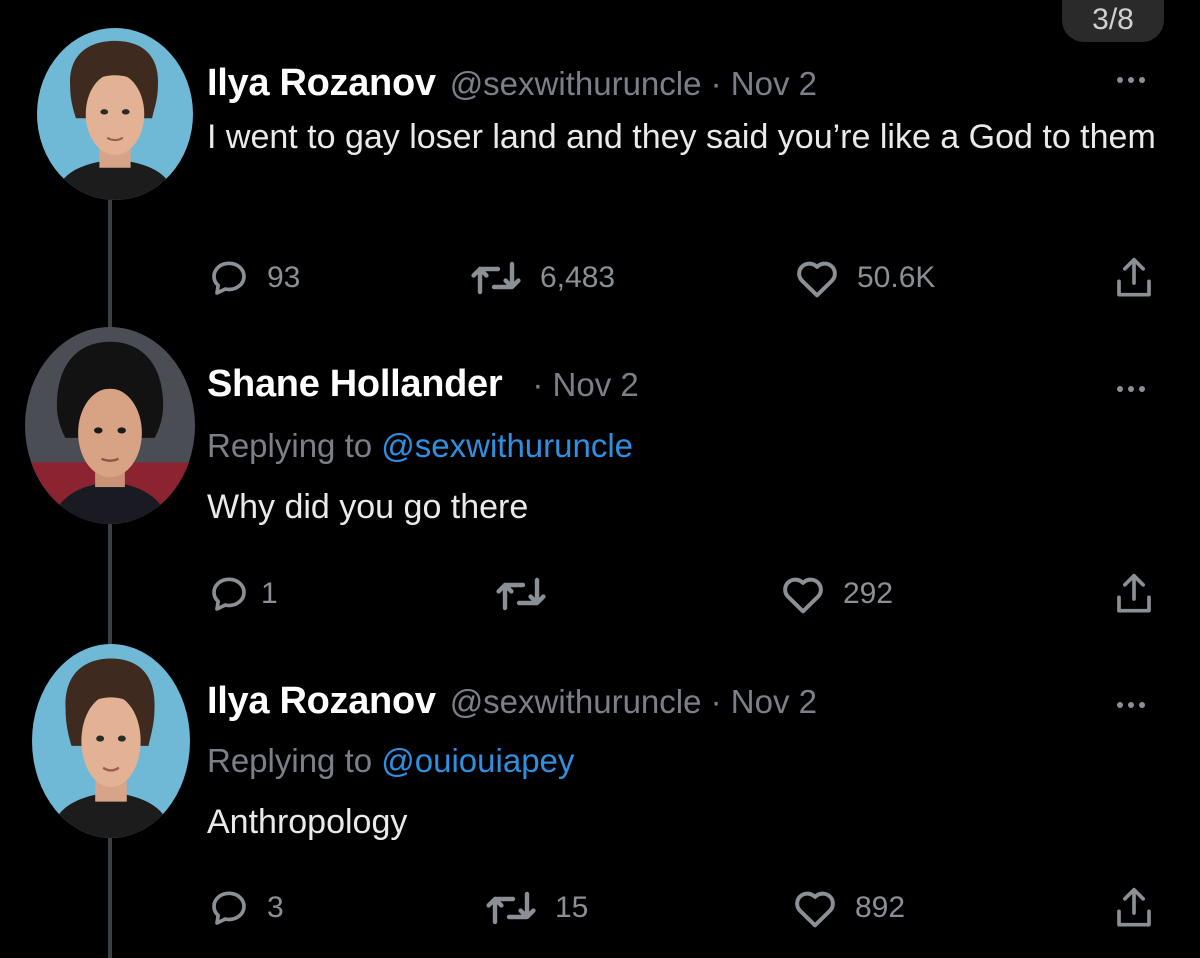  Describe the element at coordinates (585, 385) in the screenshot. I see `handle-timestamp: · Nov 2` at that location.